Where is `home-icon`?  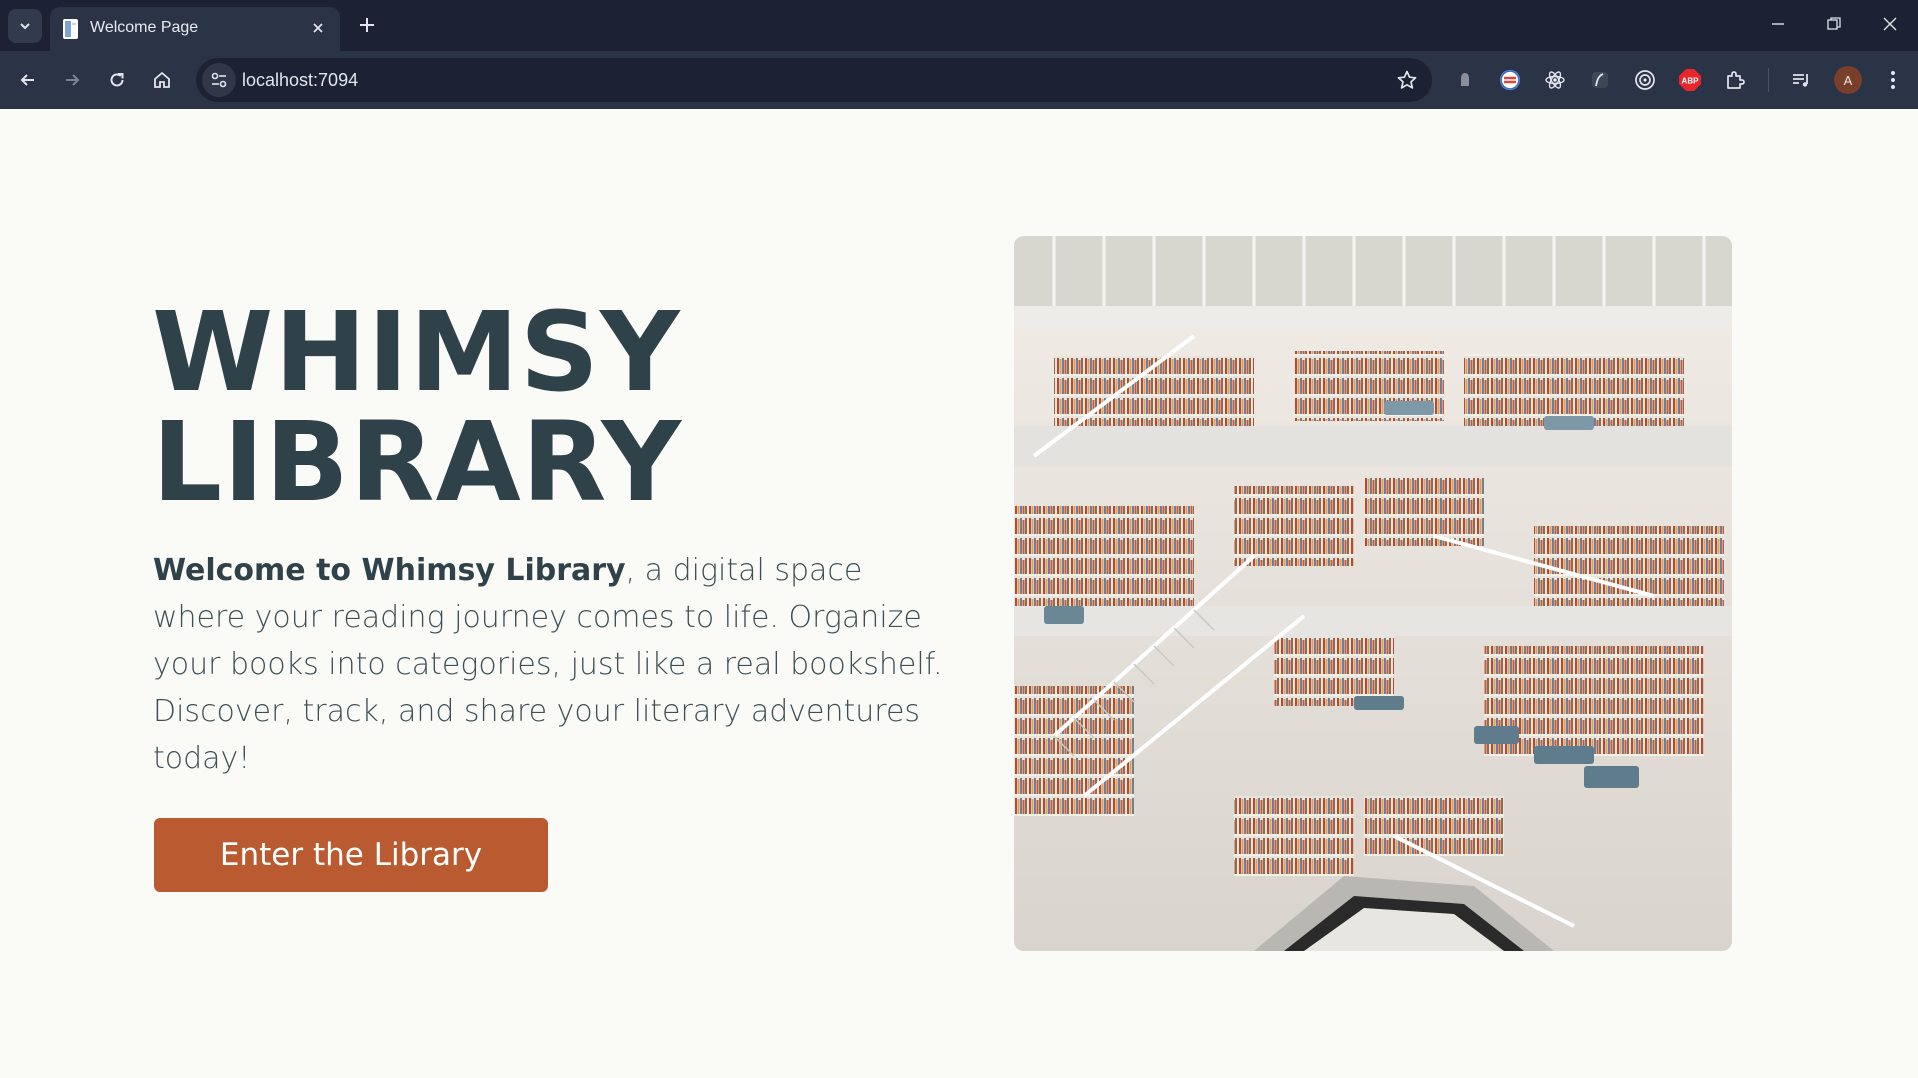 home-icon is located at coordinates (162, 79).